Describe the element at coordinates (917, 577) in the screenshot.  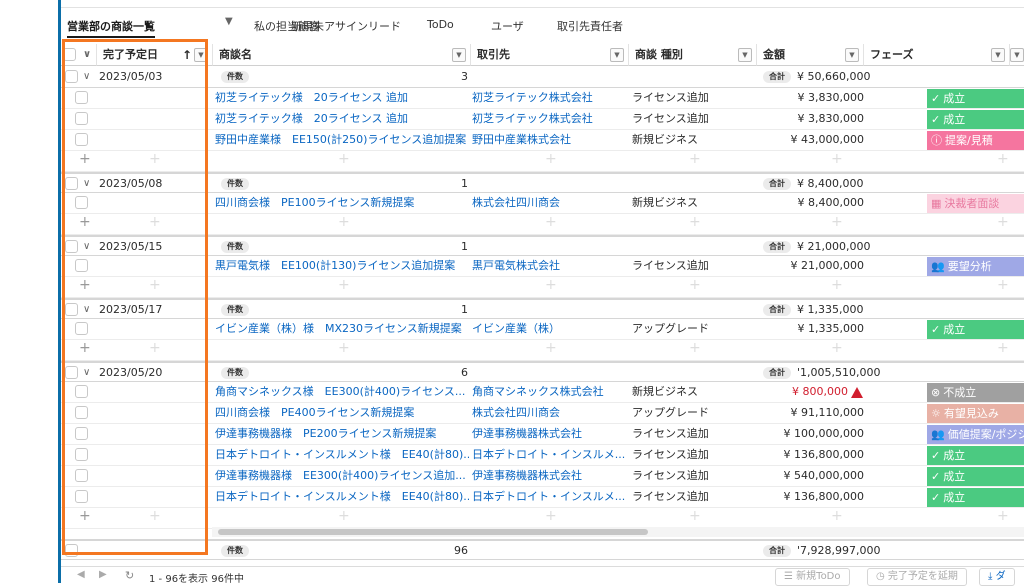
I see `extend-close-date-button: ◷ 完了予定を延期` at that location.